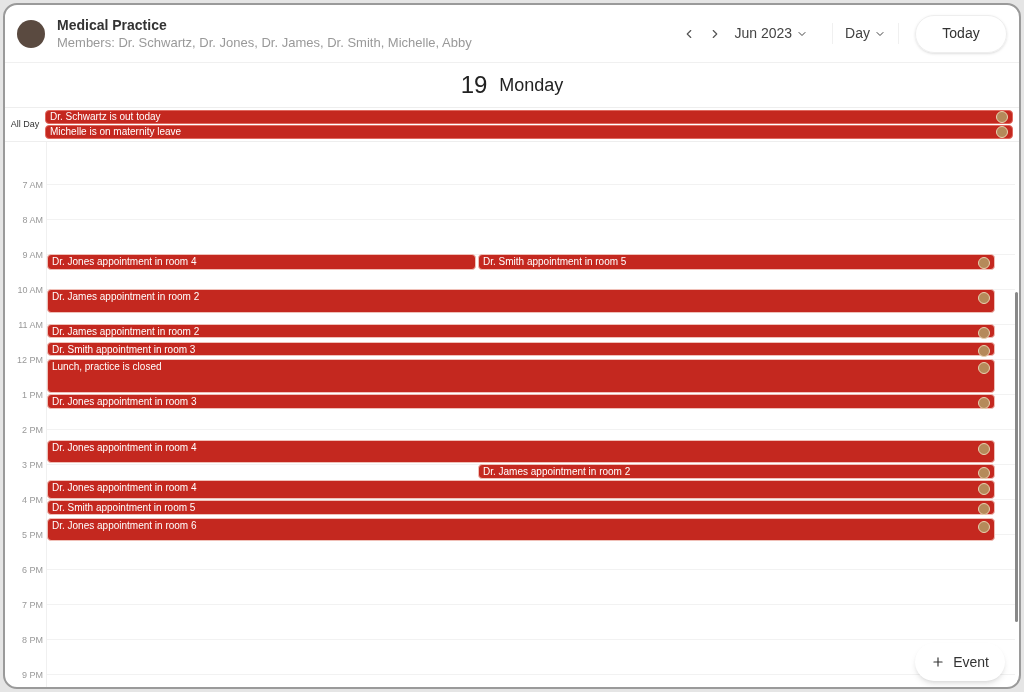 The height and width of the screenshot is (692, 1024). What do you see at coordinates (521, 349) in the screenshot?
I see `event-block: Dr. Smith appointment in room 3` at bounding box center [521, 349].